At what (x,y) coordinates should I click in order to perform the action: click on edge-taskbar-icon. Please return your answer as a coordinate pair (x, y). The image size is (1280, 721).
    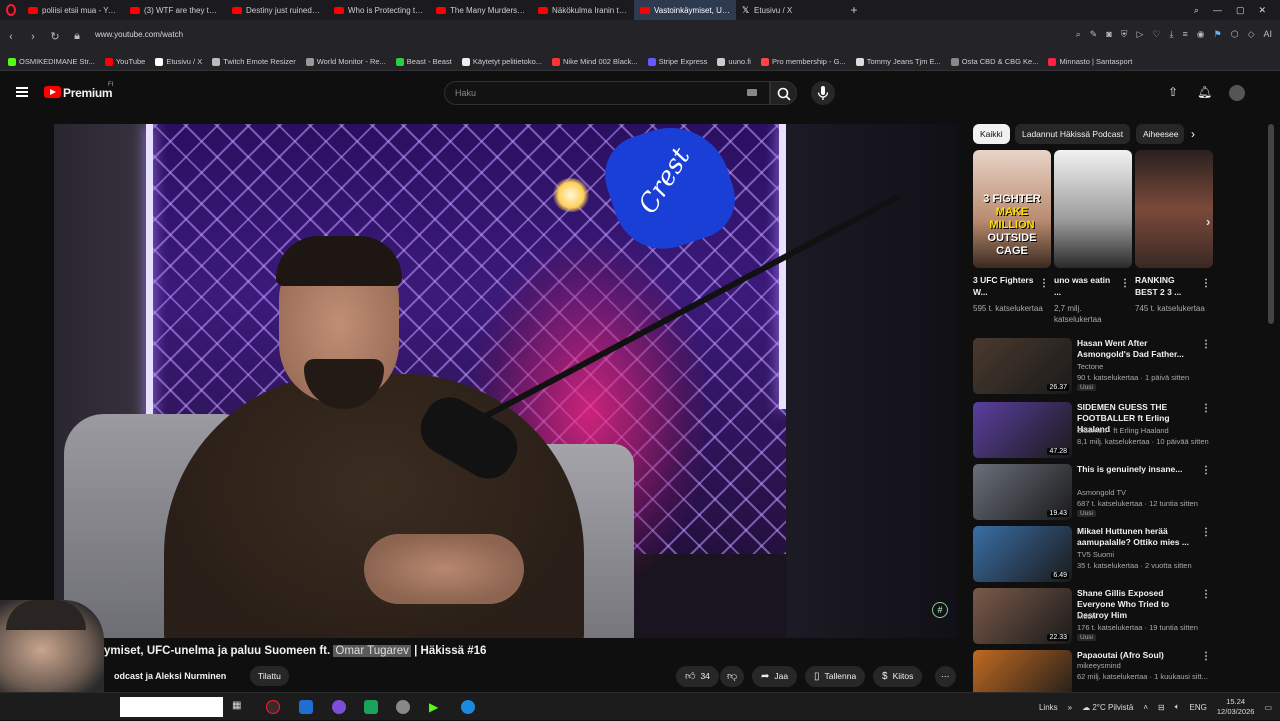
    Looking at the image, I should click on (468, 707).